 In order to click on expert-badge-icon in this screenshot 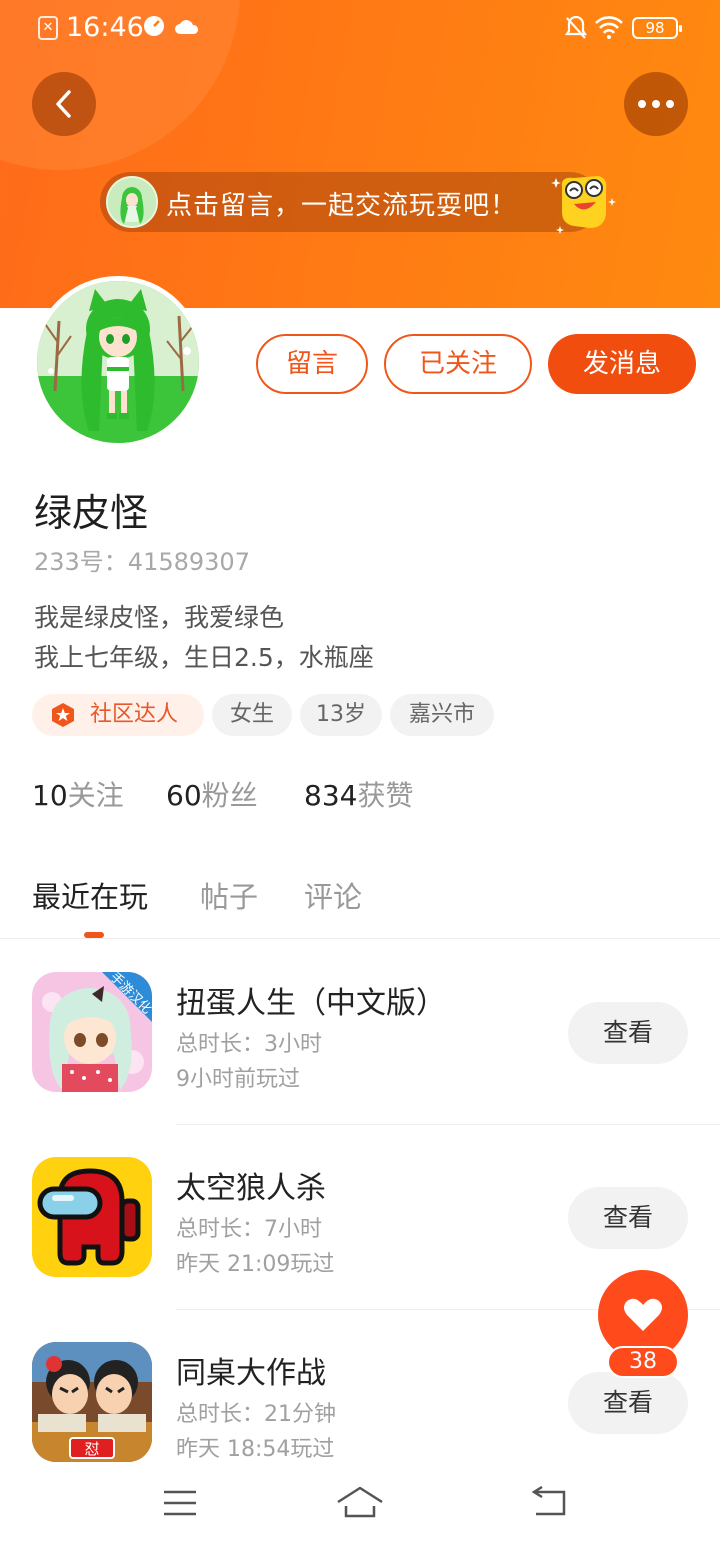, I will do `click(63, 715)`.